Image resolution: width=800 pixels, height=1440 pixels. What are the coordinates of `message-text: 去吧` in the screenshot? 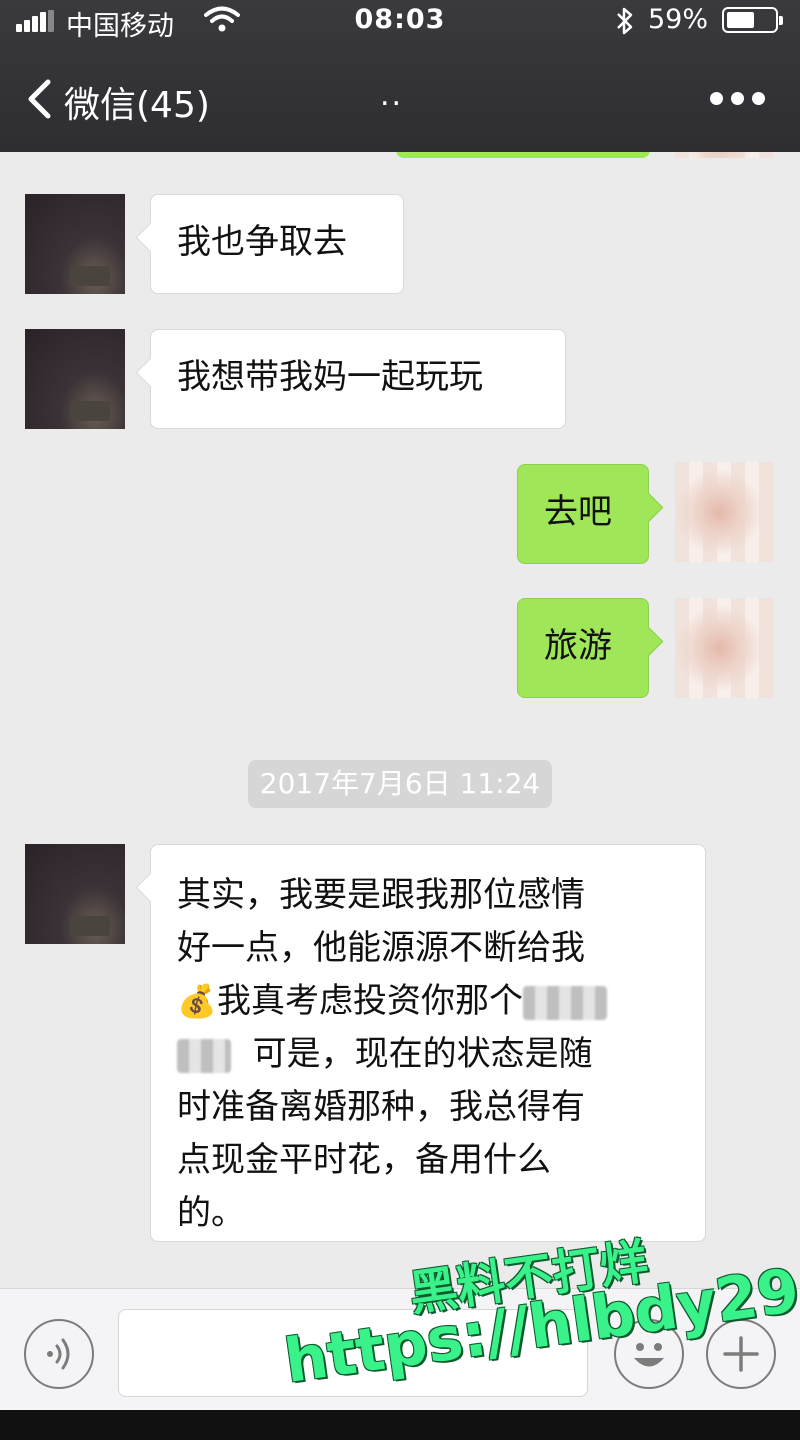 It's located at (578, 512).